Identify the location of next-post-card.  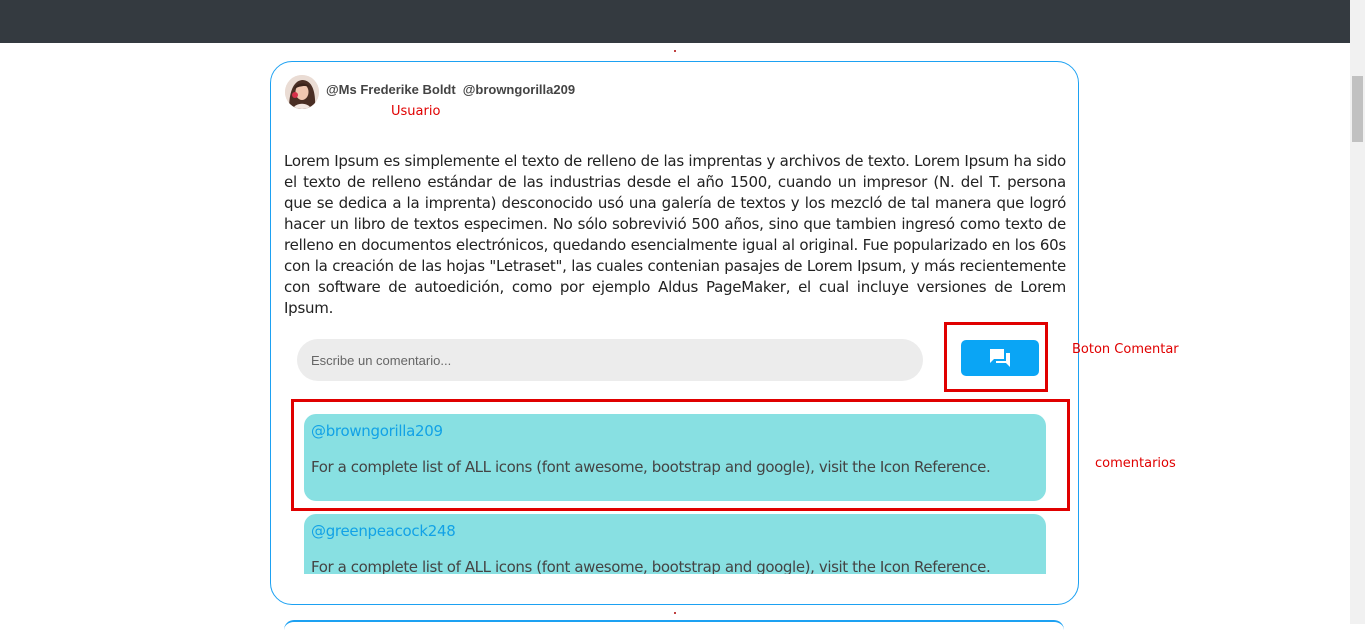
(674, 625).